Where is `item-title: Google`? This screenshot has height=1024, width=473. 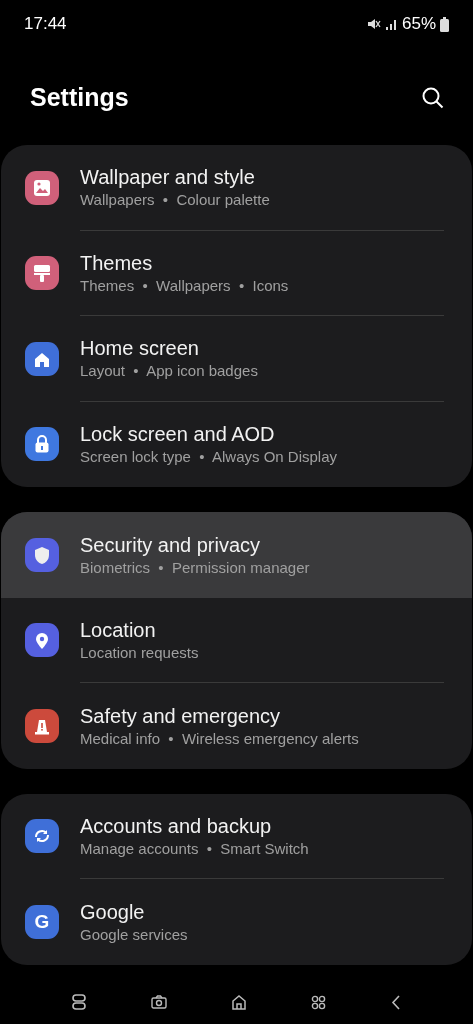 item-title: Google is located at coordinates (113, 912).